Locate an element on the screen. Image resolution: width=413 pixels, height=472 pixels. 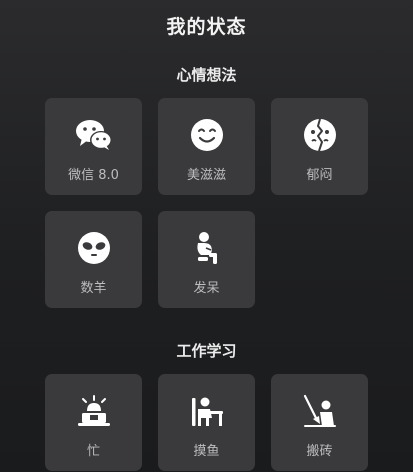
status-tile-label: 美滋滋 is located at coordinates (206, 175).